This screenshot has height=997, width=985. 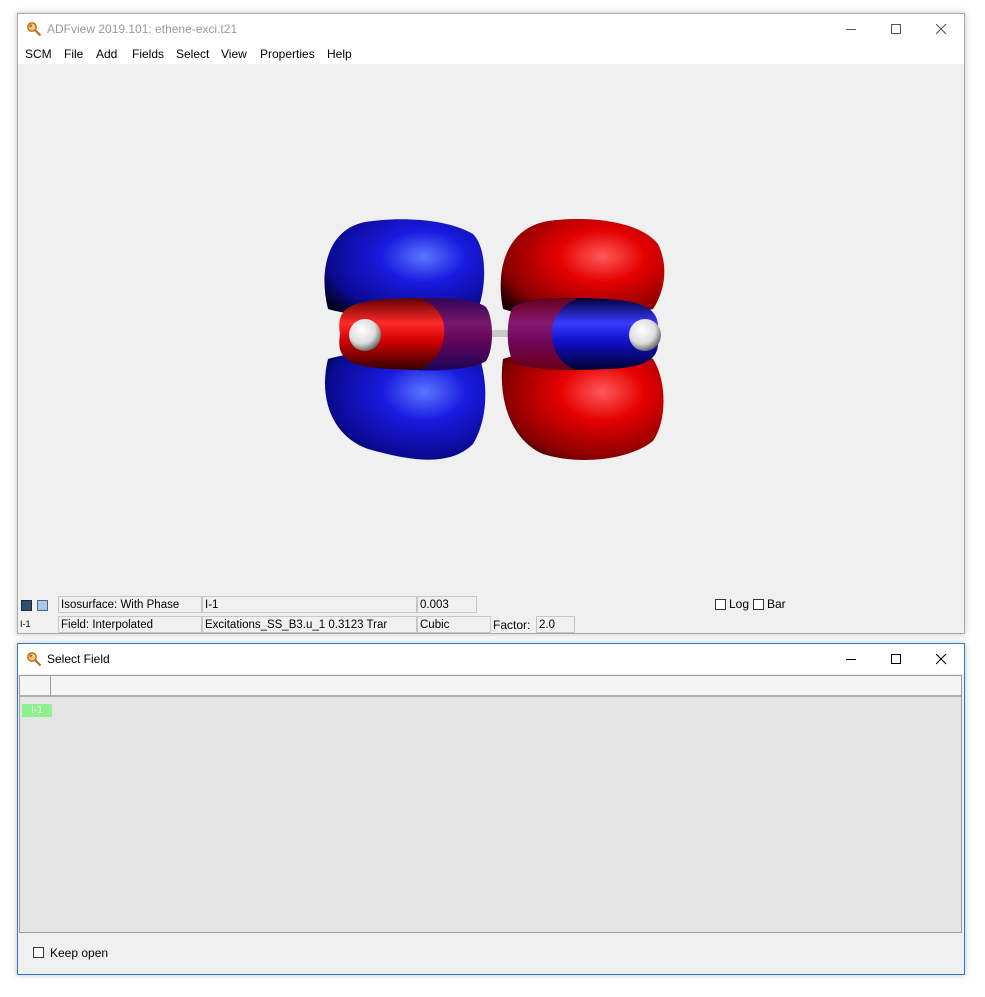 What do you see at coordinates (720, 604) in the screenshot?
I see `log-checkbox` at bounding box center [720, 604].